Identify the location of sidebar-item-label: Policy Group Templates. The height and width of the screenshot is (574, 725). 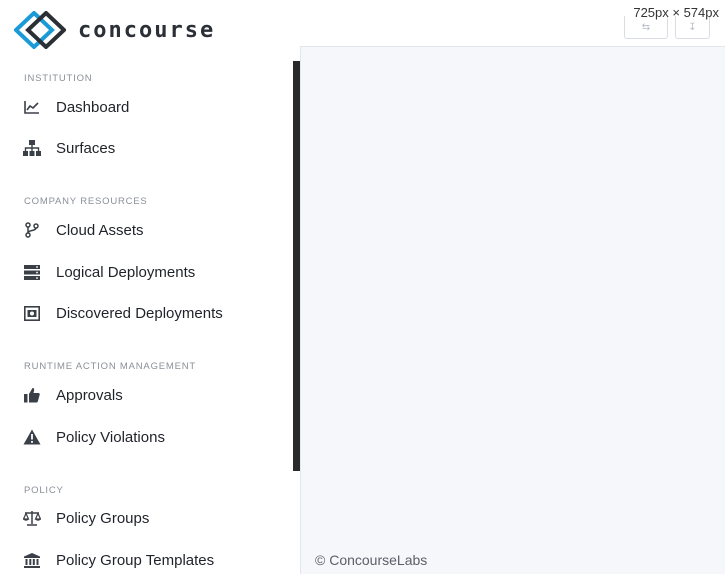
(135, 560).